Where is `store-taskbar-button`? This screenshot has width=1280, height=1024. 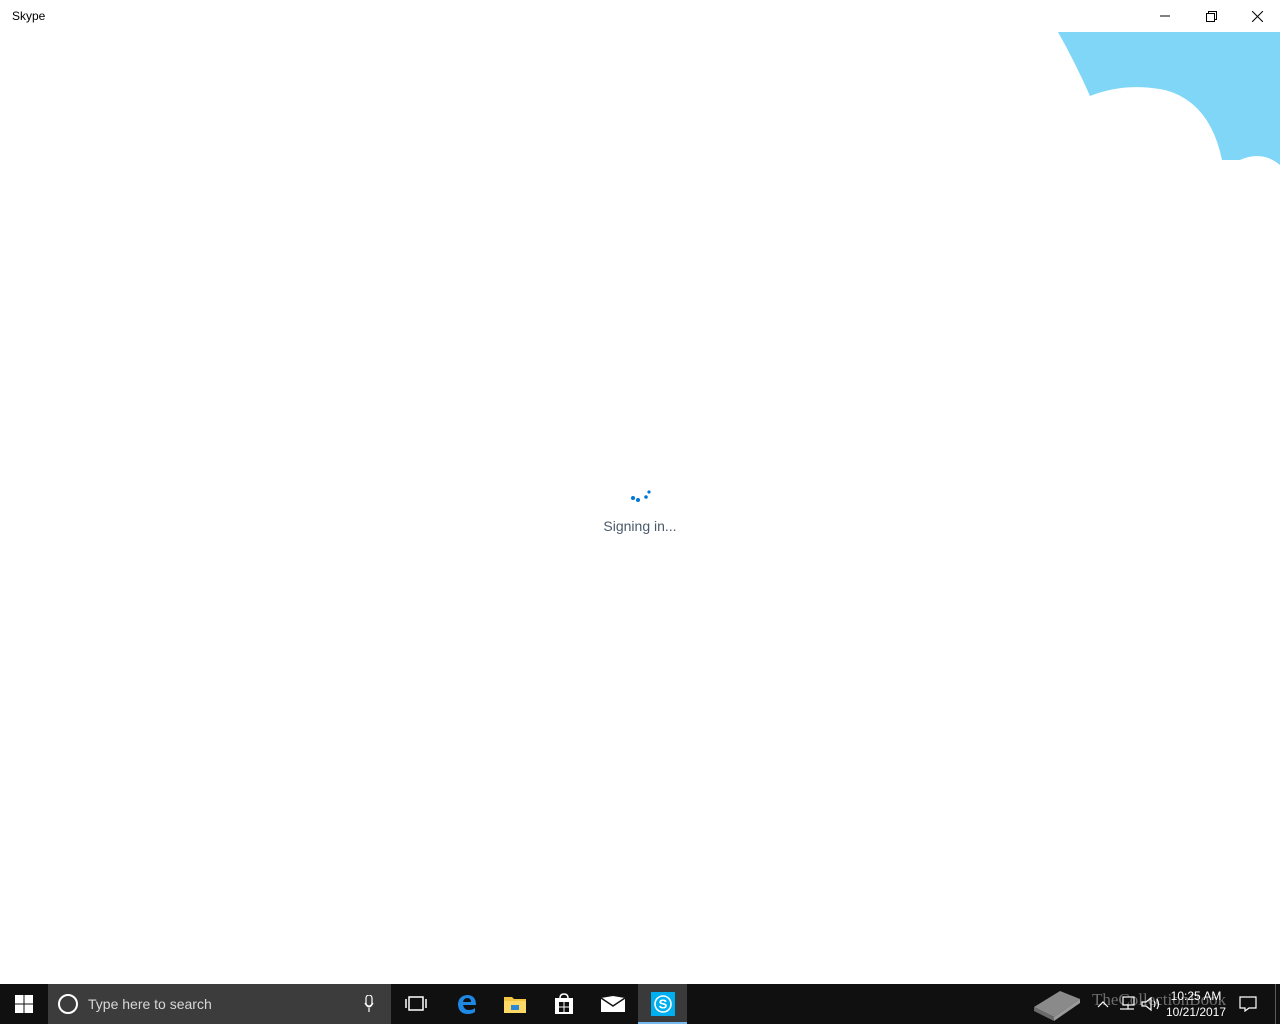
store-taskbar-button is located at coordinates (564, 1004).